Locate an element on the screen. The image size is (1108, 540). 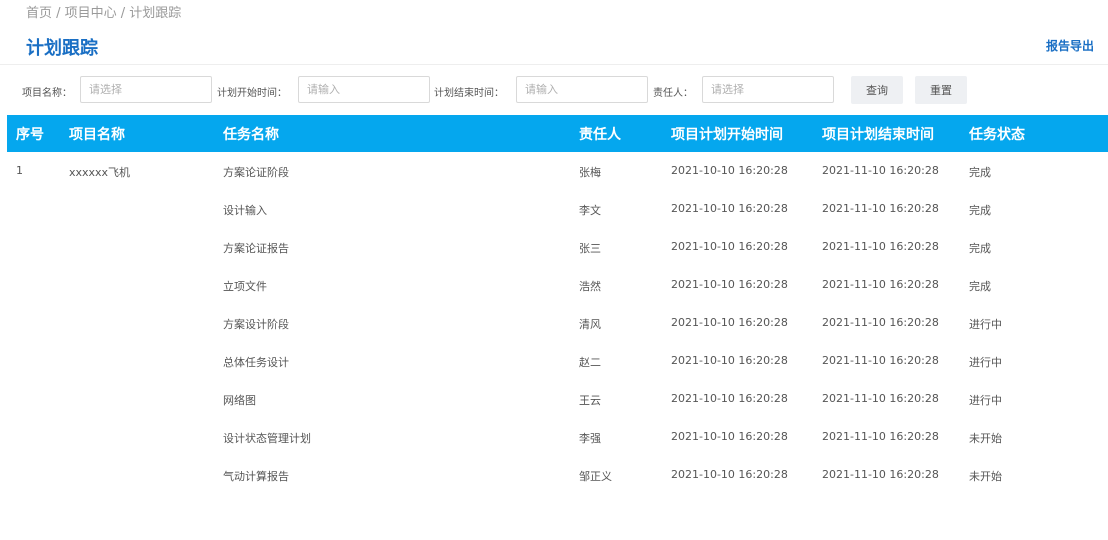
owner-select is located at coordinates (768, 89).